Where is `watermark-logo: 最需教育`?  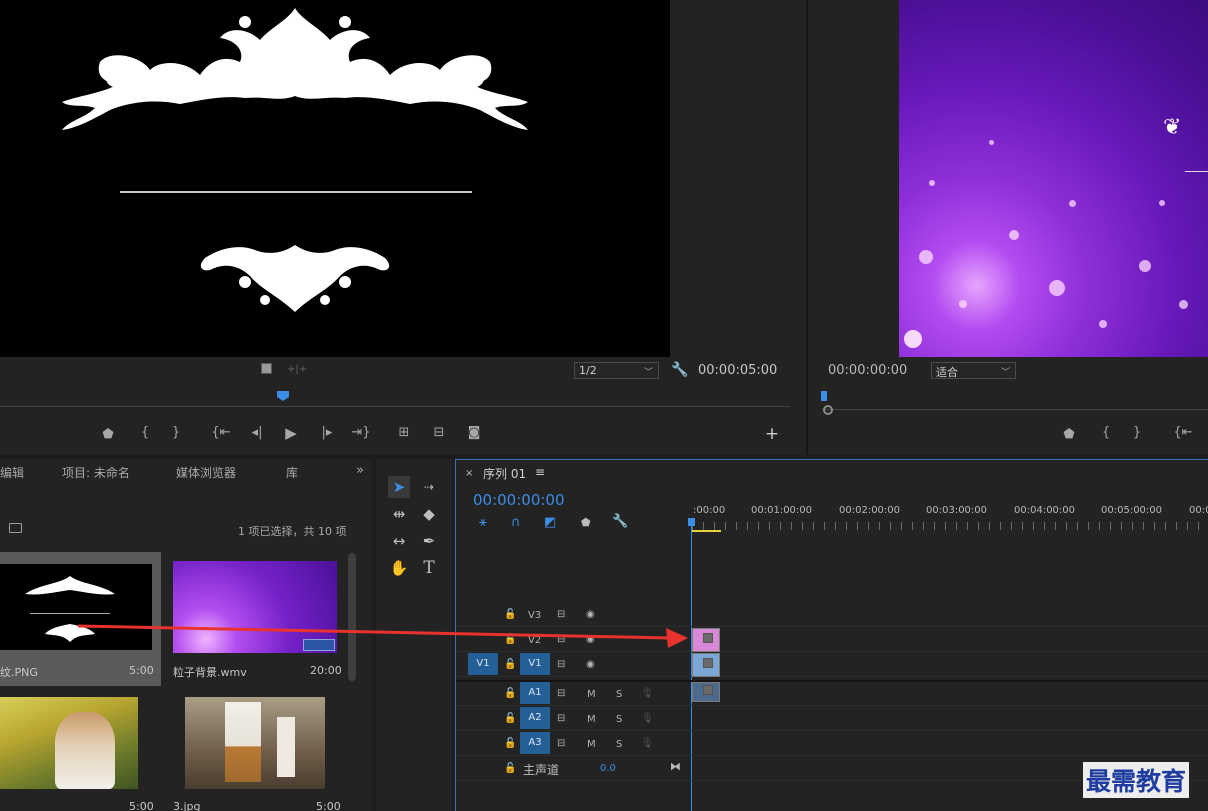 watermark-logo: 最需教育 is located at coordinates (1136, 780).